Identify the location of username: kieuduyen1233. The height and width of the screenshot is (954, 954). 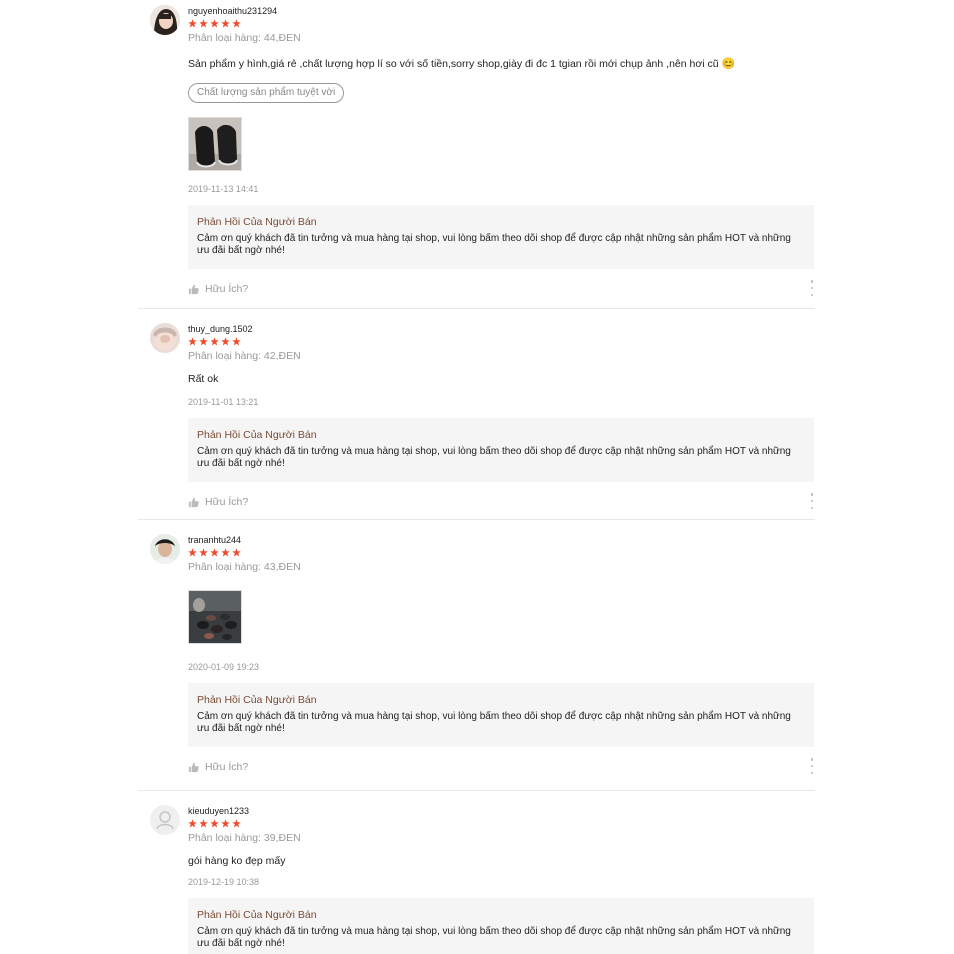
(501, 811).